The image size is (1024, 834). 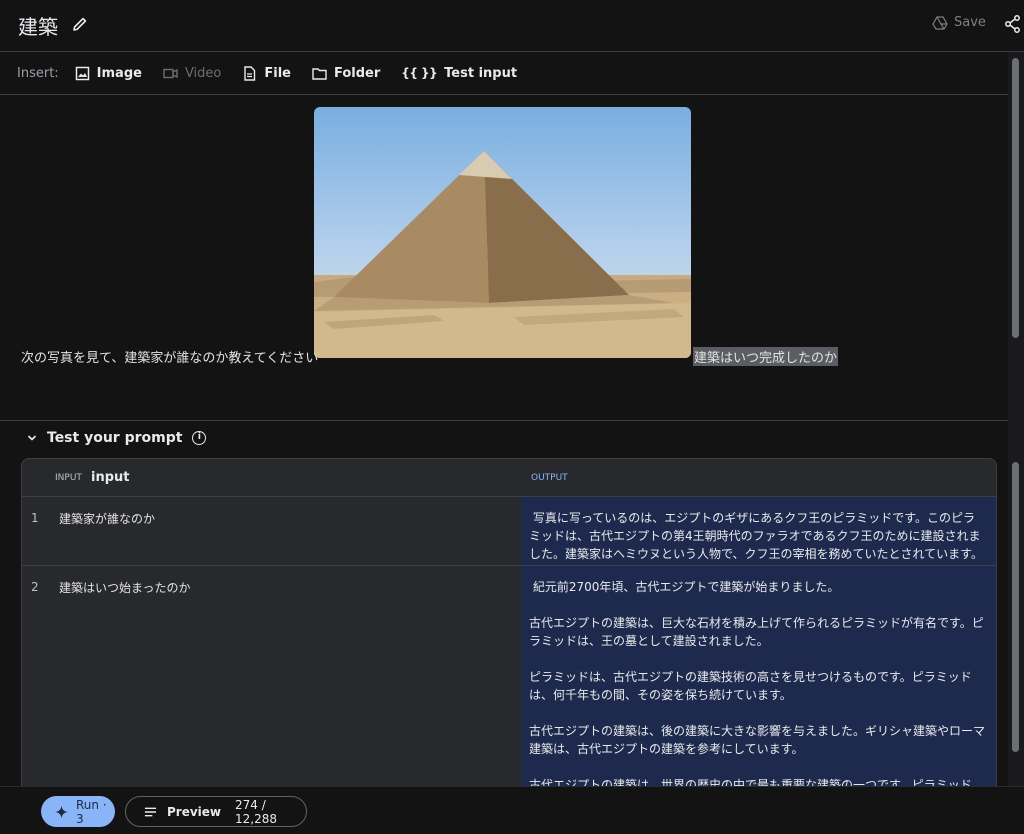 I want to click on prompt-text-after: 建築はいつ完成したのか, so click(x=766, y=356).